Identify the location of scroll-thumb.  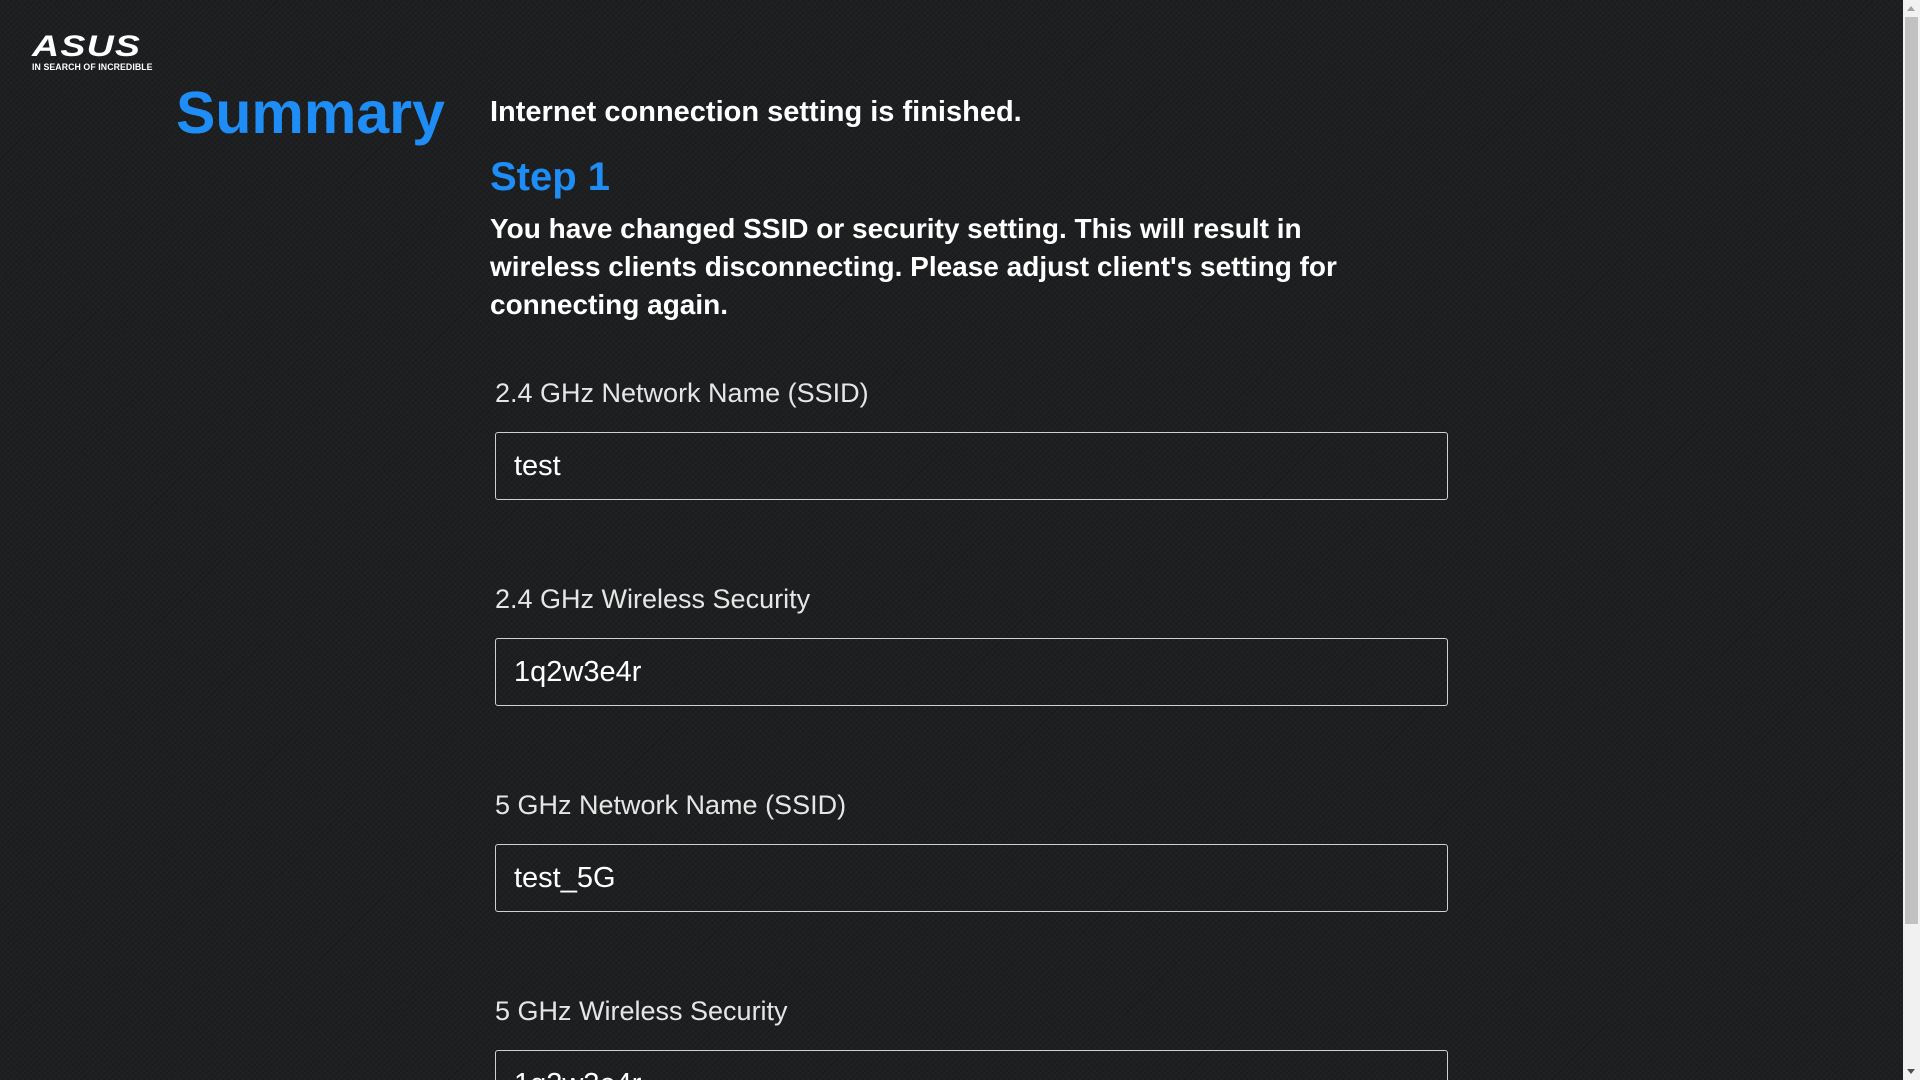
(1911, 470).